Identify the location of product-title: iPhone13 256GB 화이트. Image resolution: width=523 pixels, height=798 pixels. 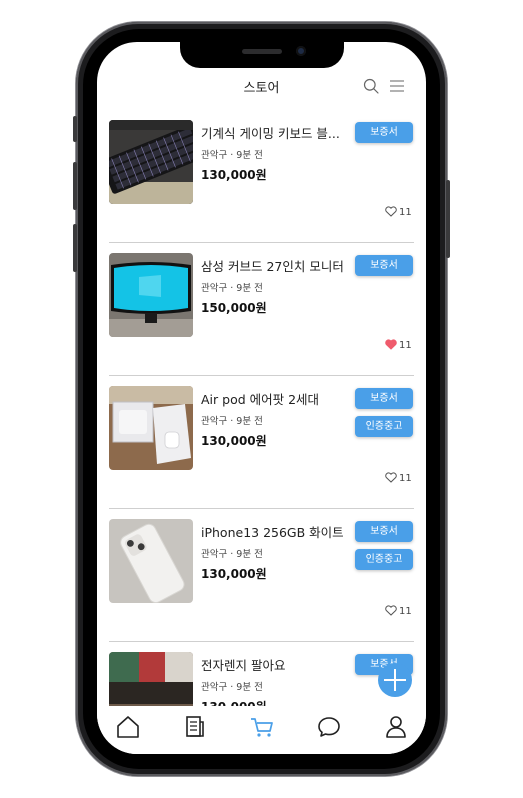
(276, 531).